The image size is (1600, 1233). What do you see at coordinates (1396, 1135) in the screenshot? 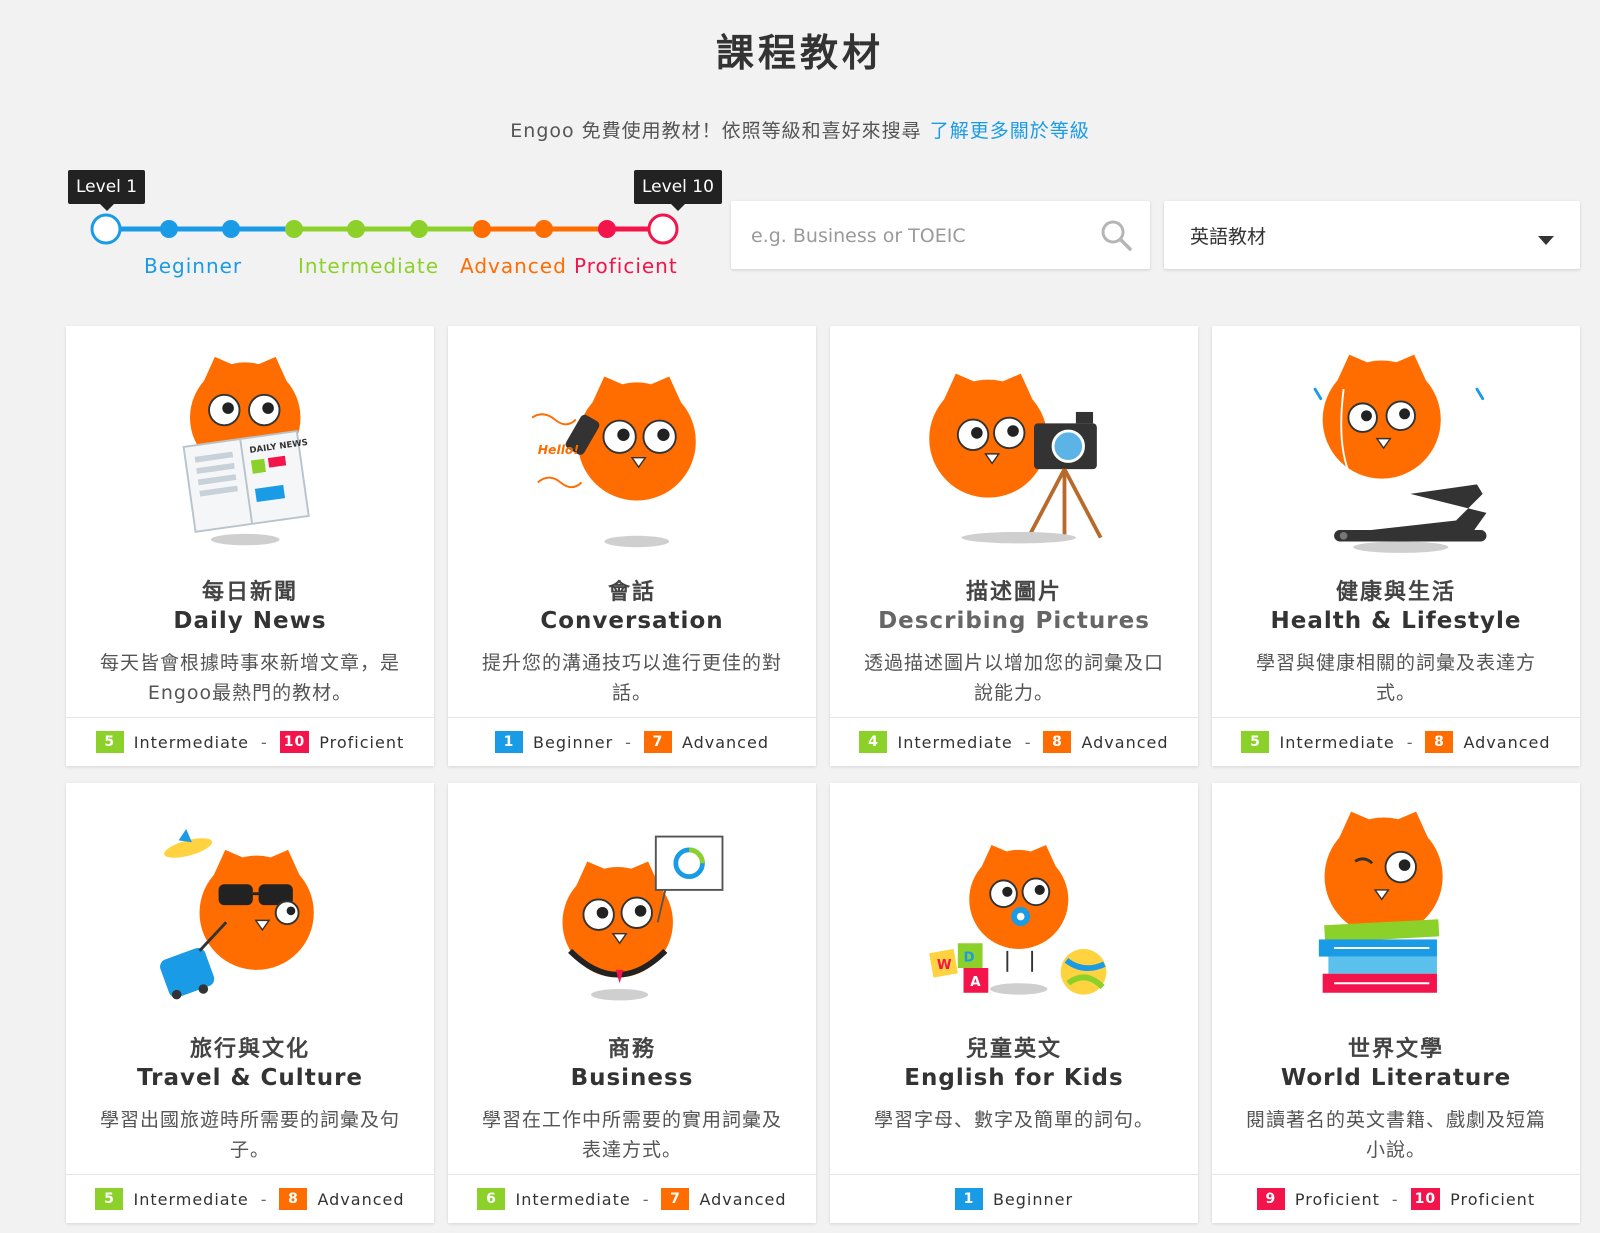
I see `card-description: 閱讀著名的英文書籍、戲劇及短篇 小說。` at bounding box center [1396, 1135].